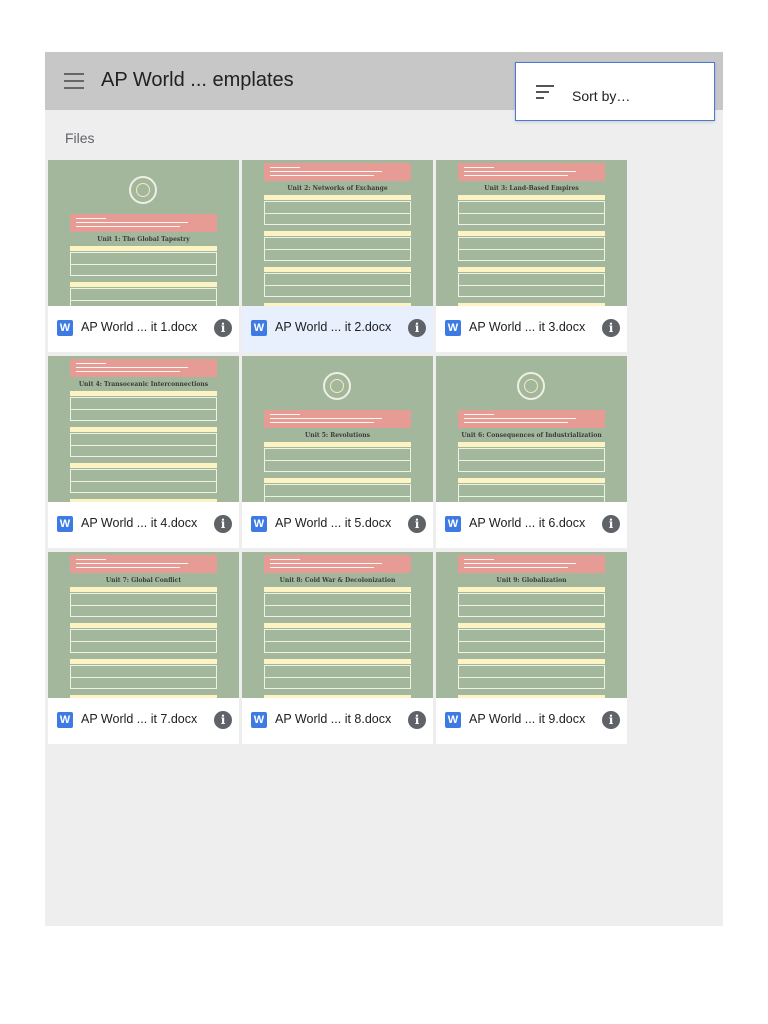 The width and height of the screenshot is (768, 1024). I want to click on file-name: AP World ... it 9.docx, so click(527, 719).